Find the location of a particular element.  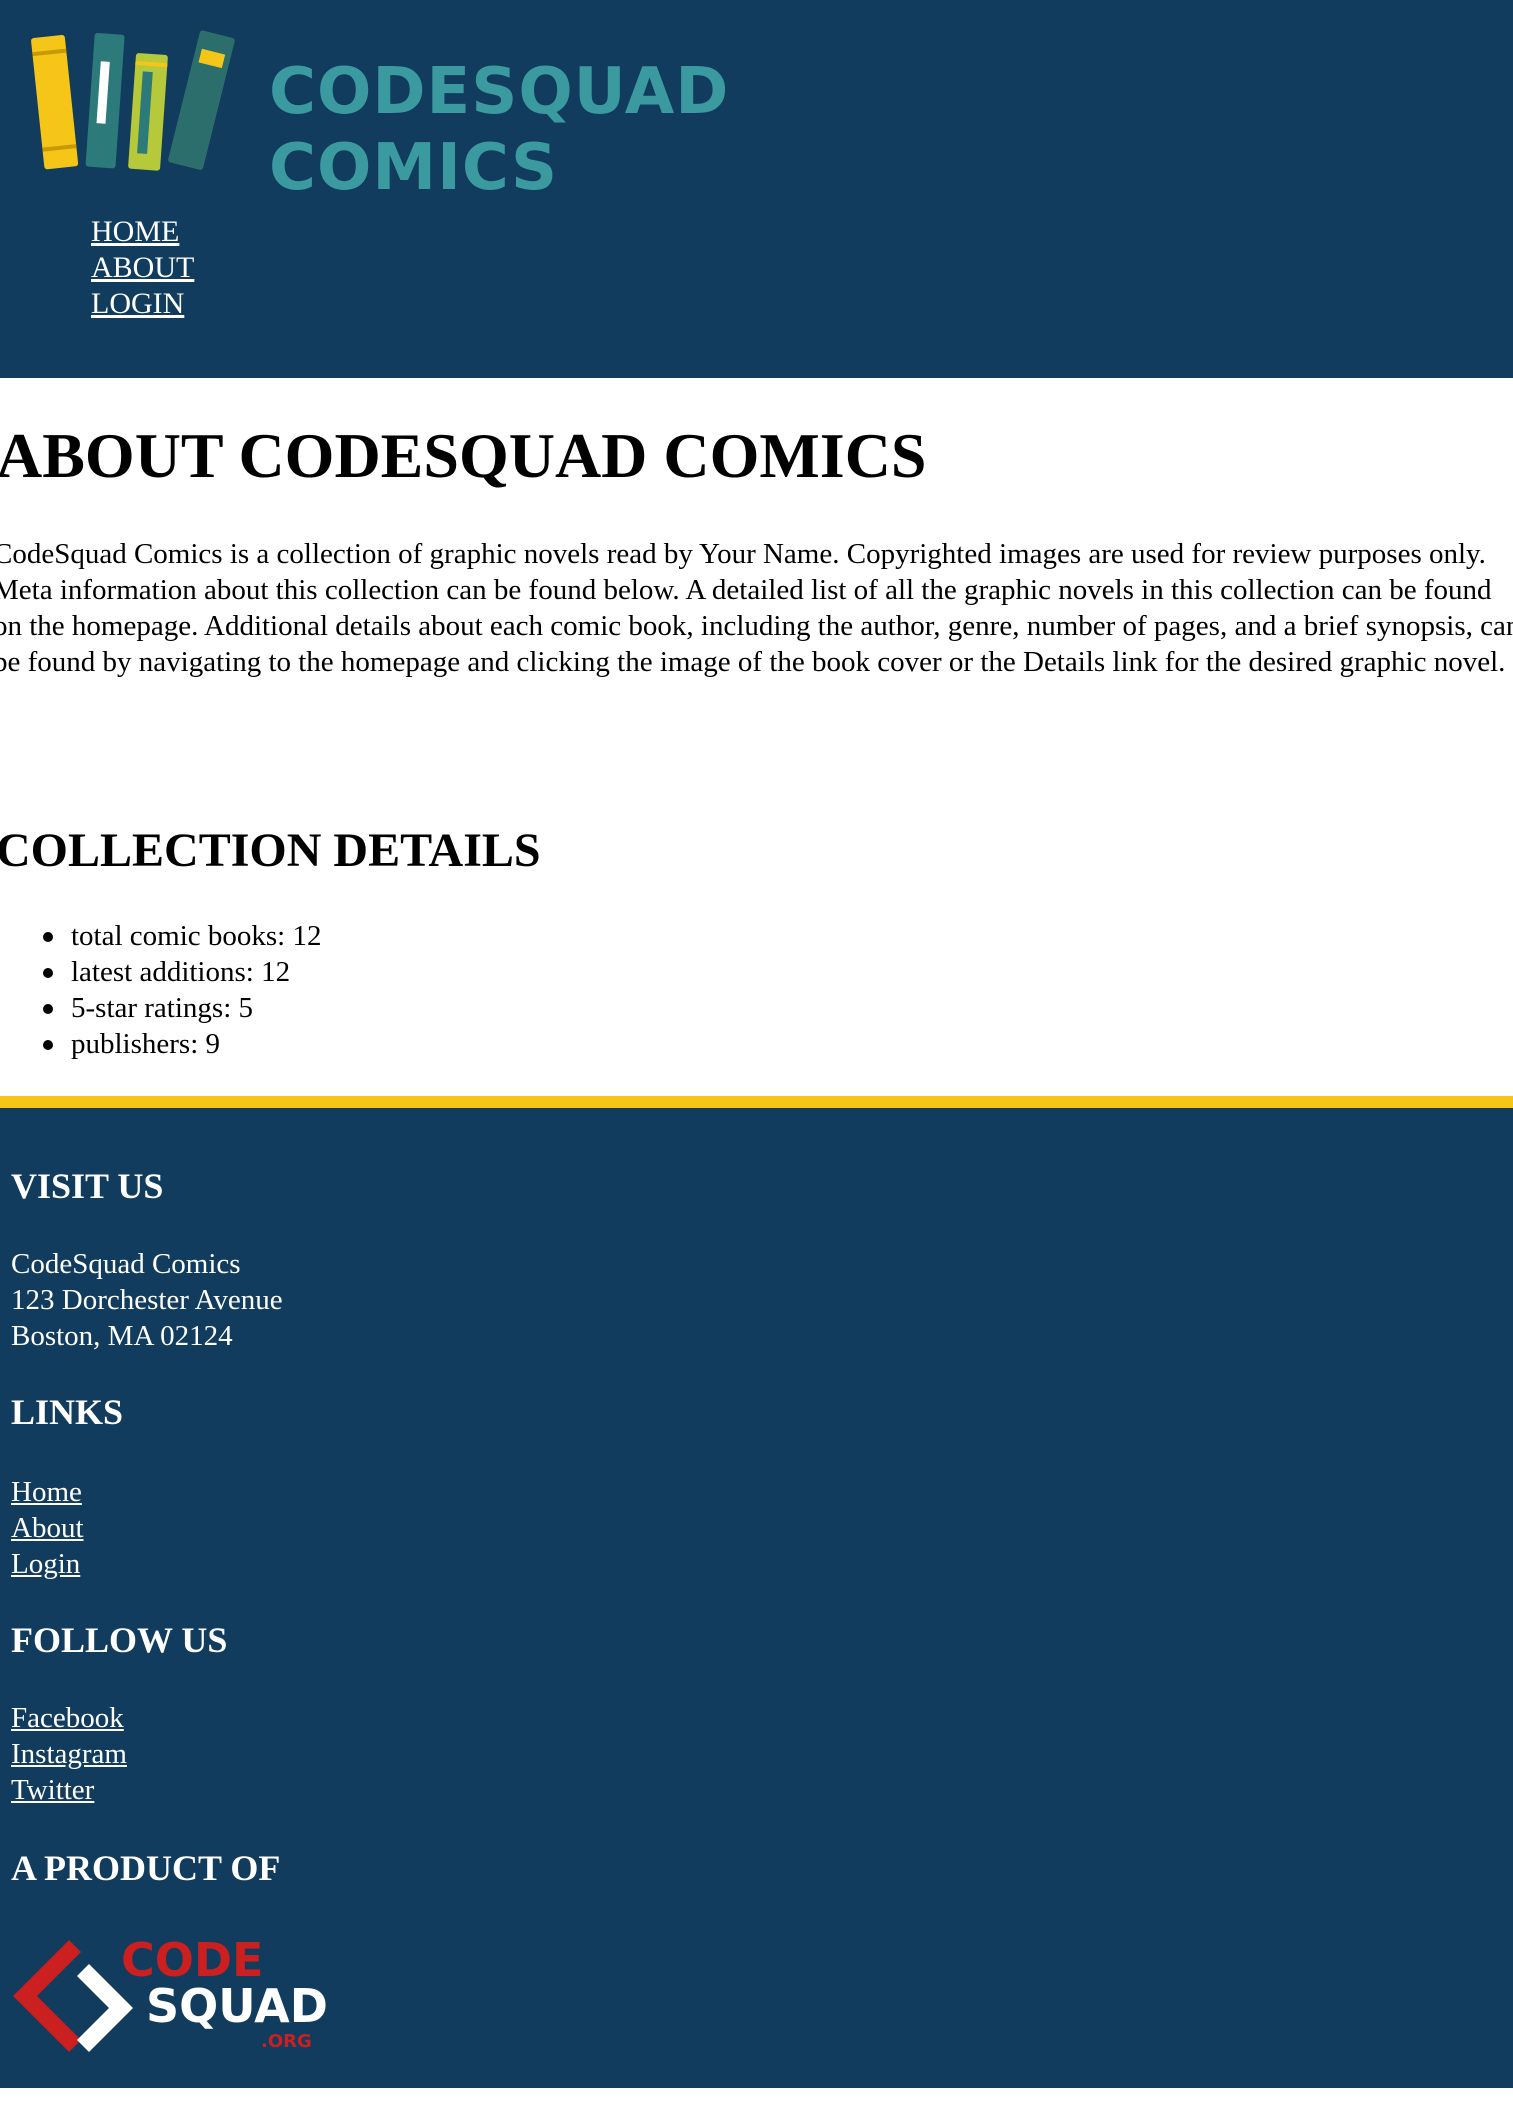

links-heading: LINKS is located at coordinates (67, 1412).